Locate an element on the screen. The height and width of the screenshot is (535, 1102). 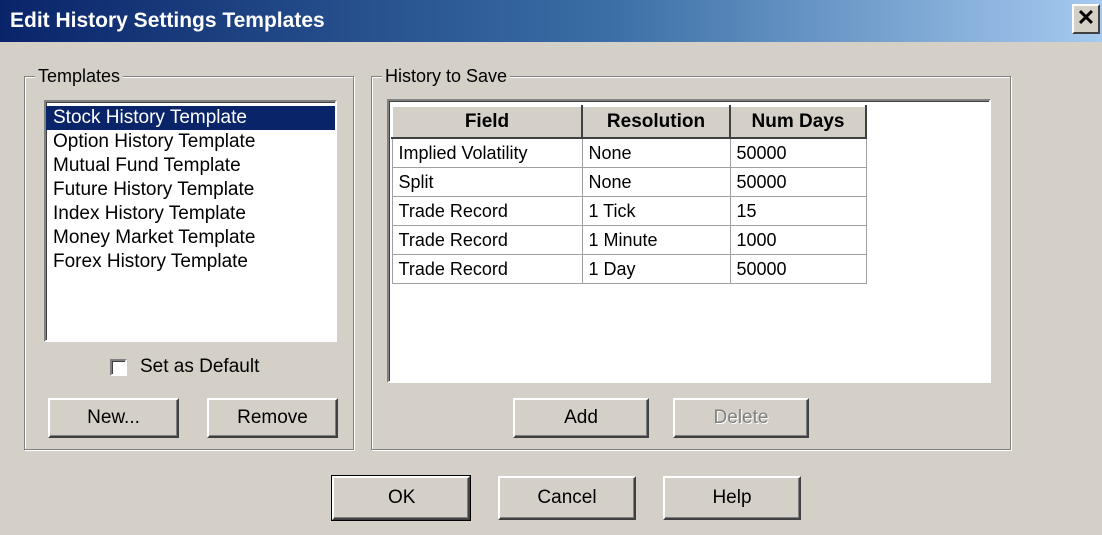
history-header-row: Field Resolution Num Days is located at coordinates (629, 122).